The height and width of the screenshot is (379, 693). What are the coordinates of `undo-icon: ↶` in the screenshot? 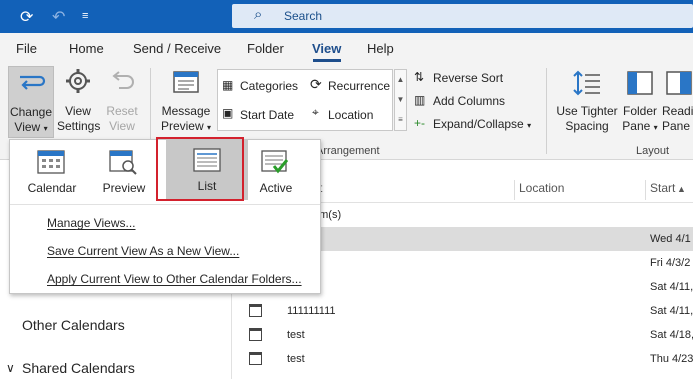 It's located at (58, 17).